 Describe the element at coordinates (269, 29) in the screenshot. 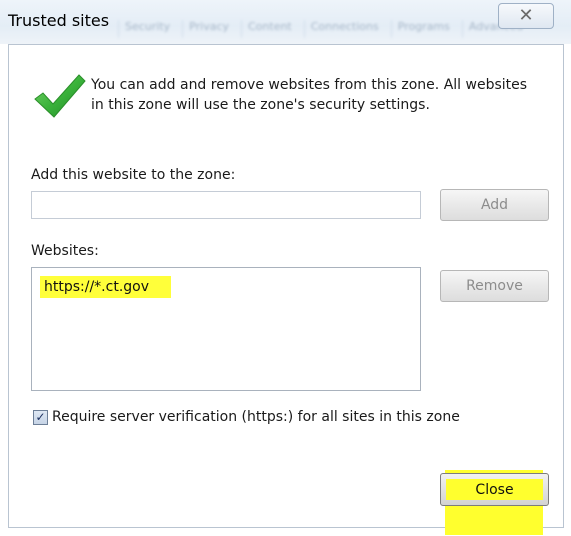

I see `background-tab: Content` at that location.